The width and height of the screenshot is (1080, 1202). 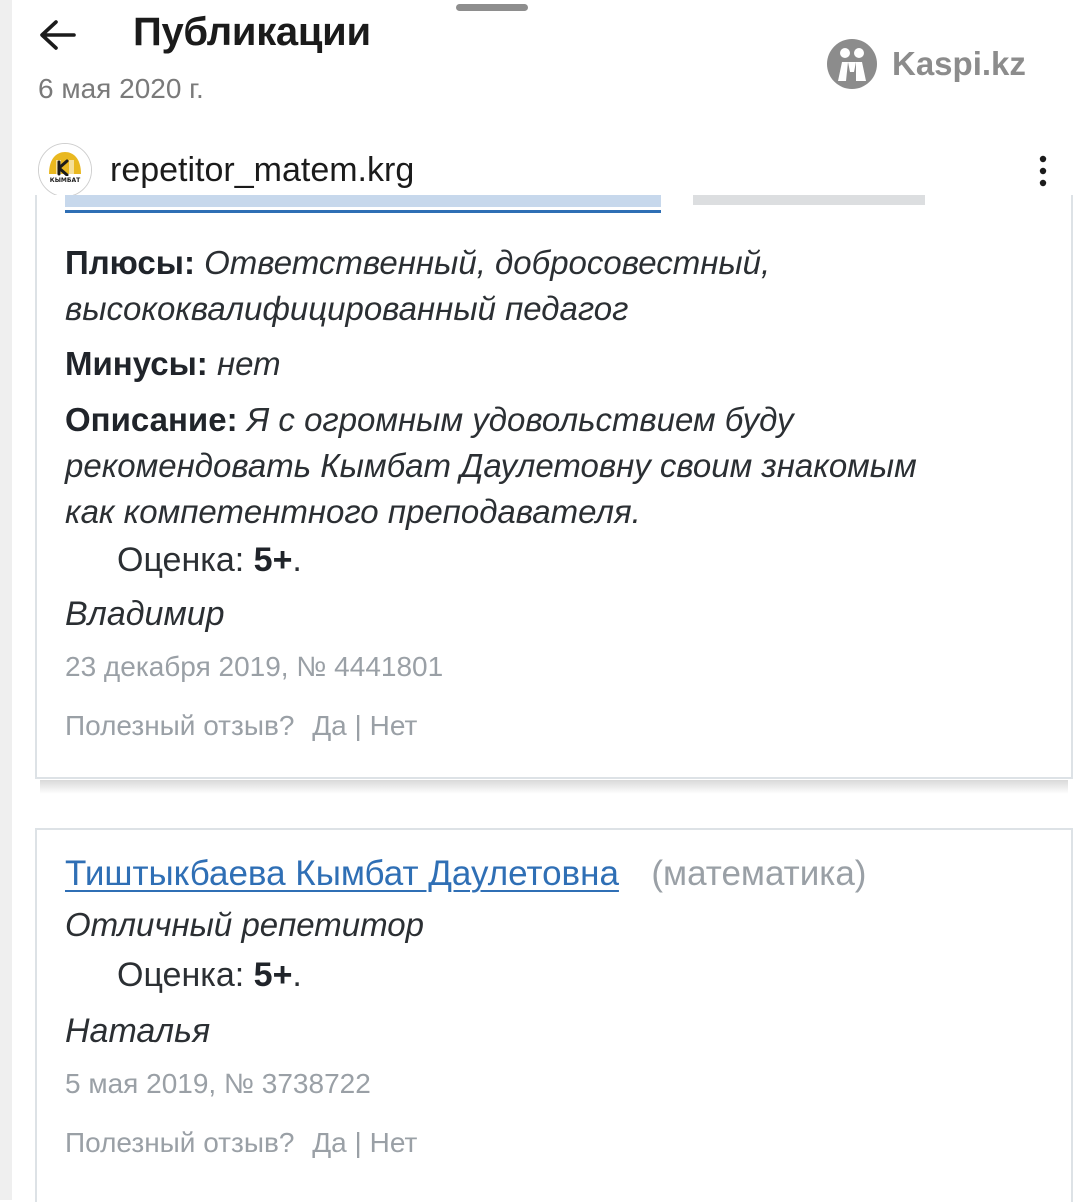 I want to click on description-text-1: Я с огромным удовольствием буду, so click(x=520, y=419).